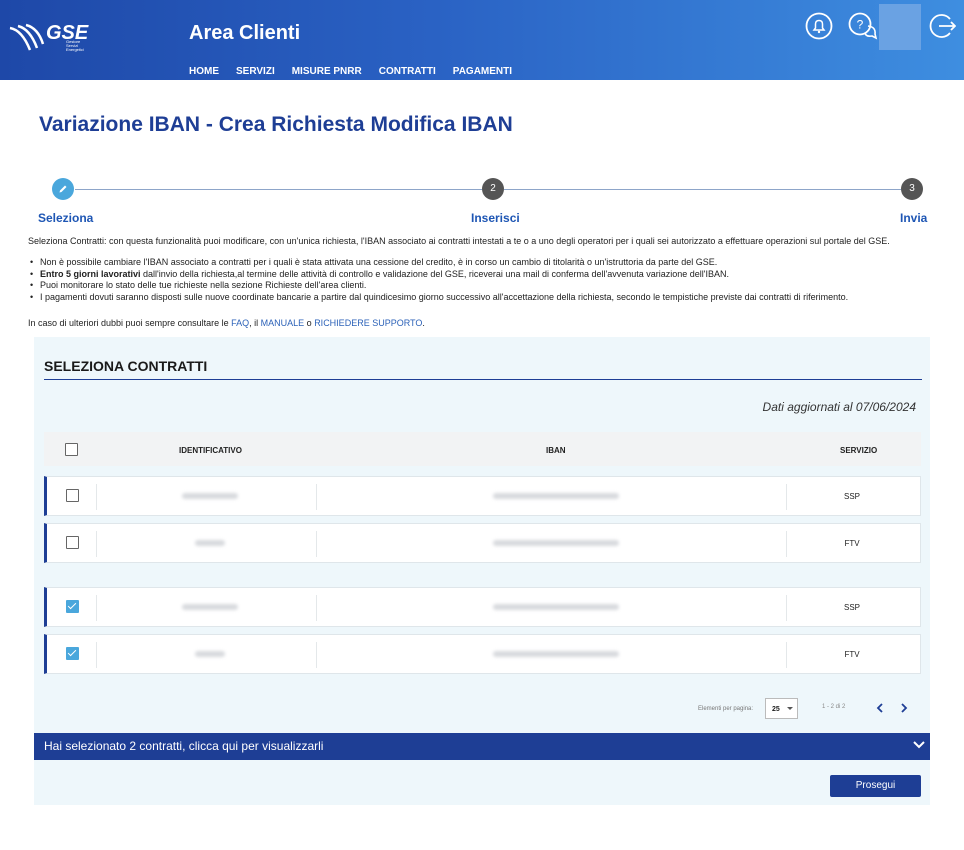 This screenshot has height=850, width=964. I want to click on table-row: SSP, so click(482, 496).